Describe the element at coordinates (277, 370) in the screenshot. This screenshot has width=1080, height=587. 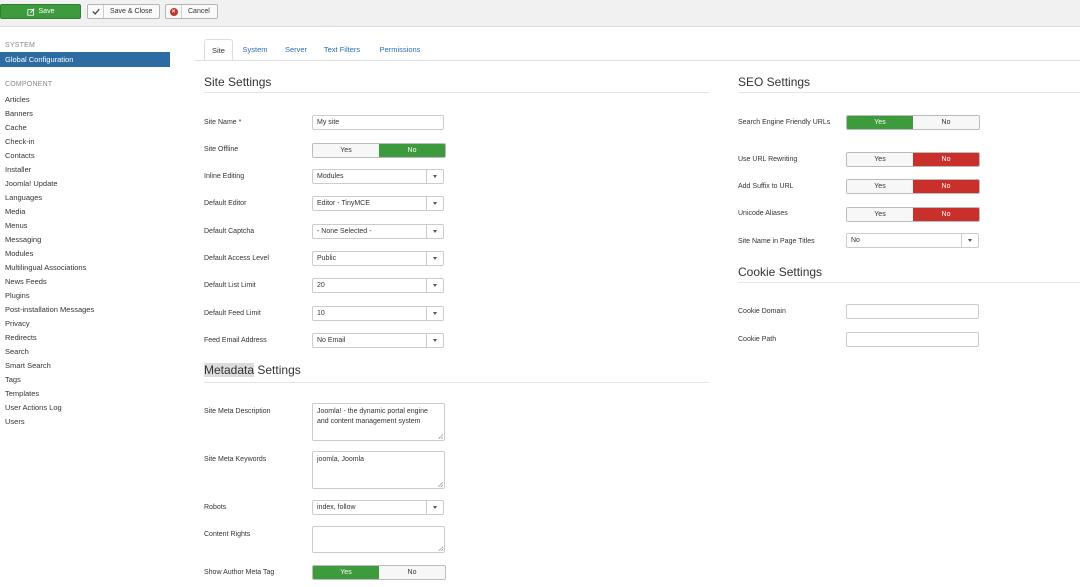
I see `metadata-title-rest: Settings` at that location.